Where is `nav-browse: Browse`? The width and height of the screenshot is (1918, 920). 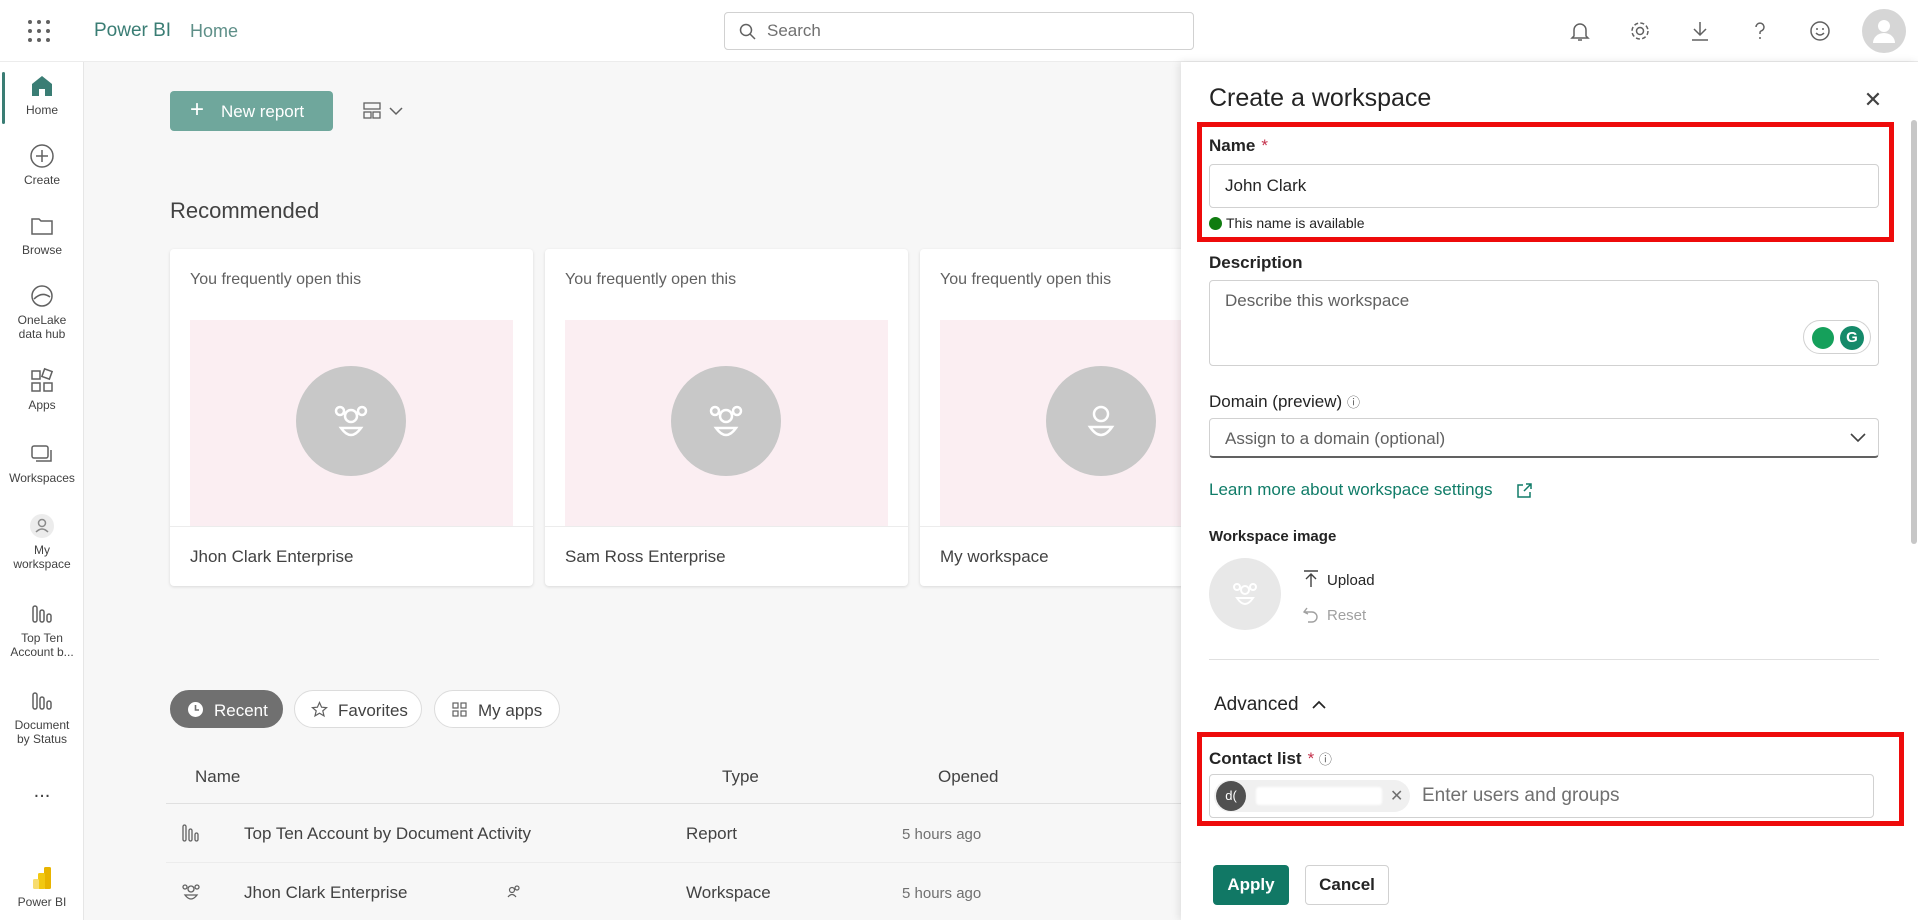
nav-browse: Browse is located at coordinates (42, 234).